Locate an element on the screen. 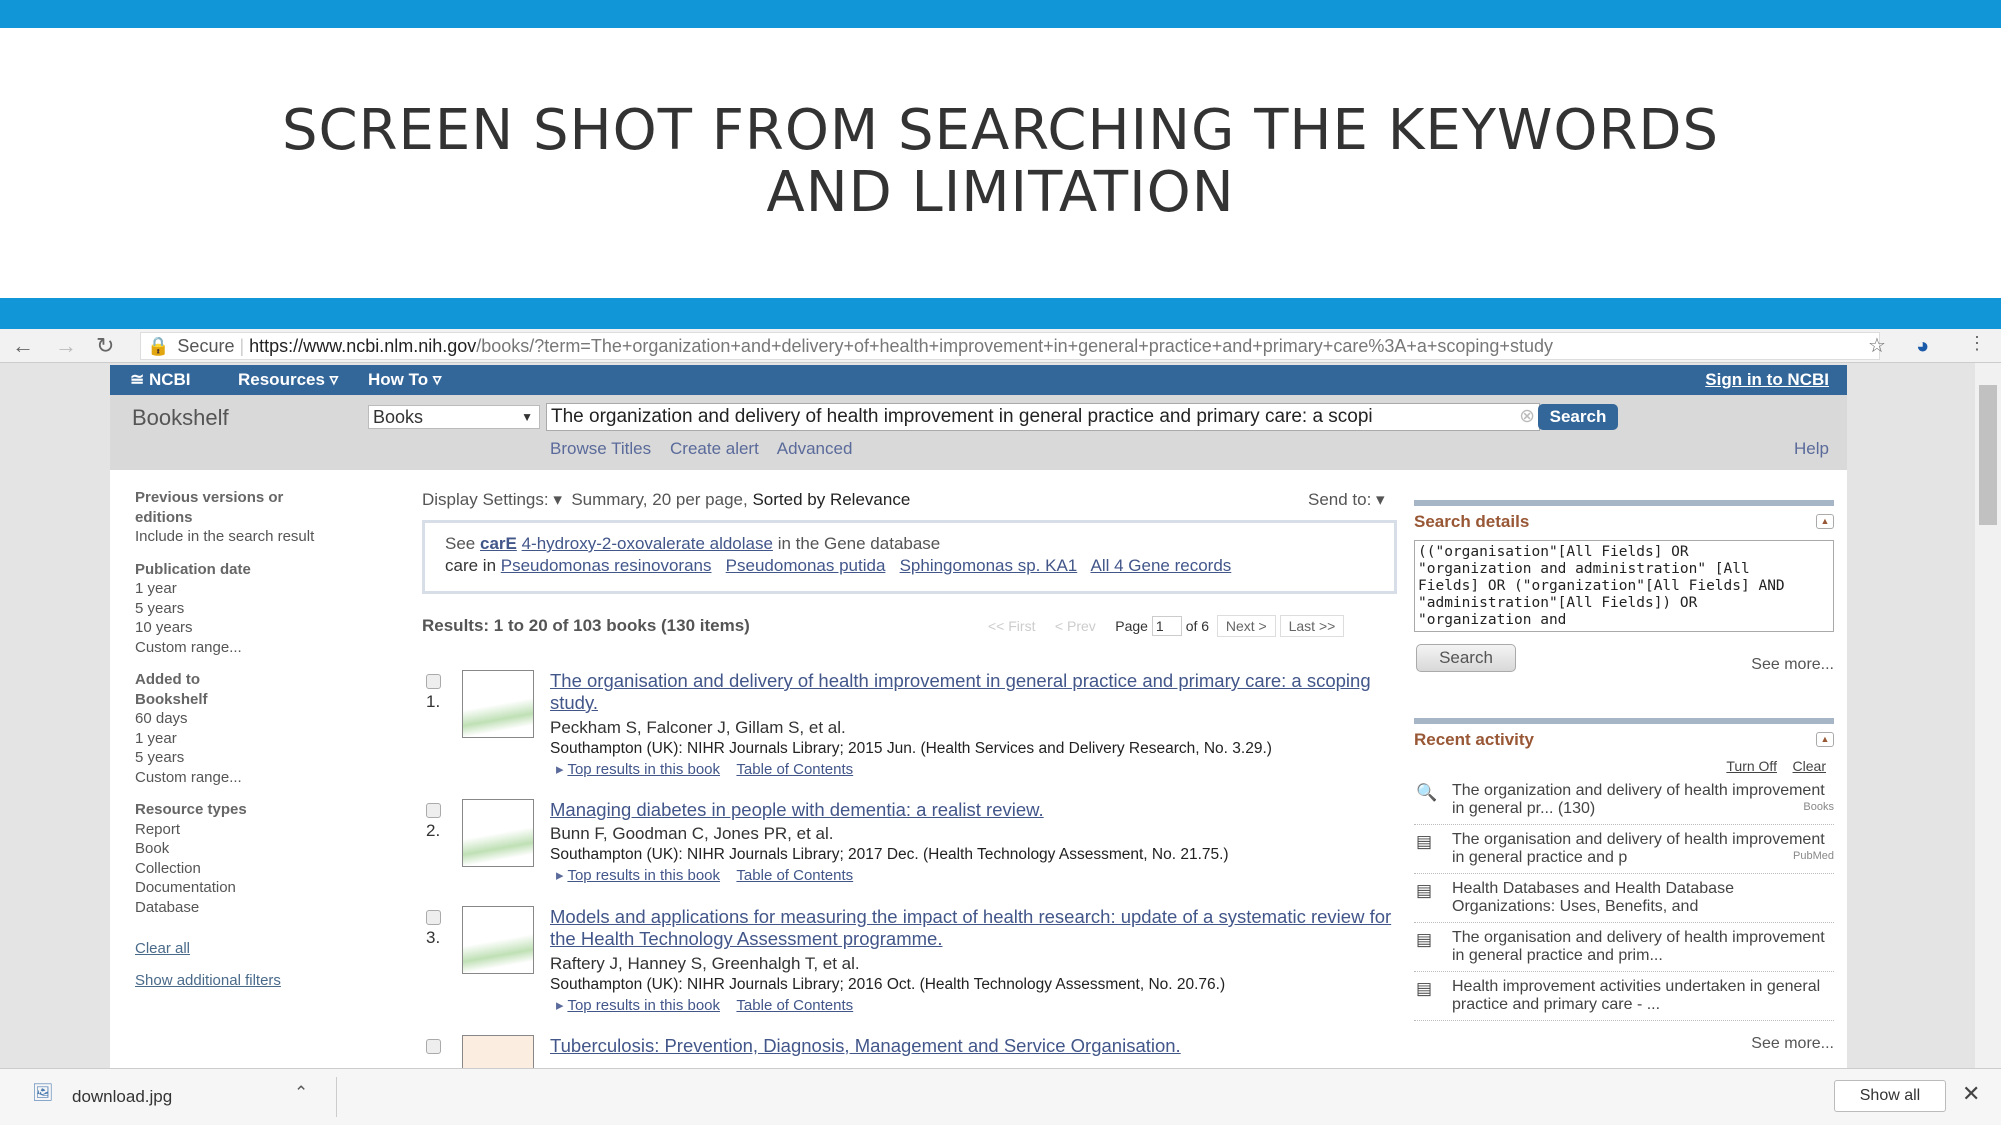 This screenshot has height=1125, width=2001. filter-item: Documentation is located at coordinates (224, 888).